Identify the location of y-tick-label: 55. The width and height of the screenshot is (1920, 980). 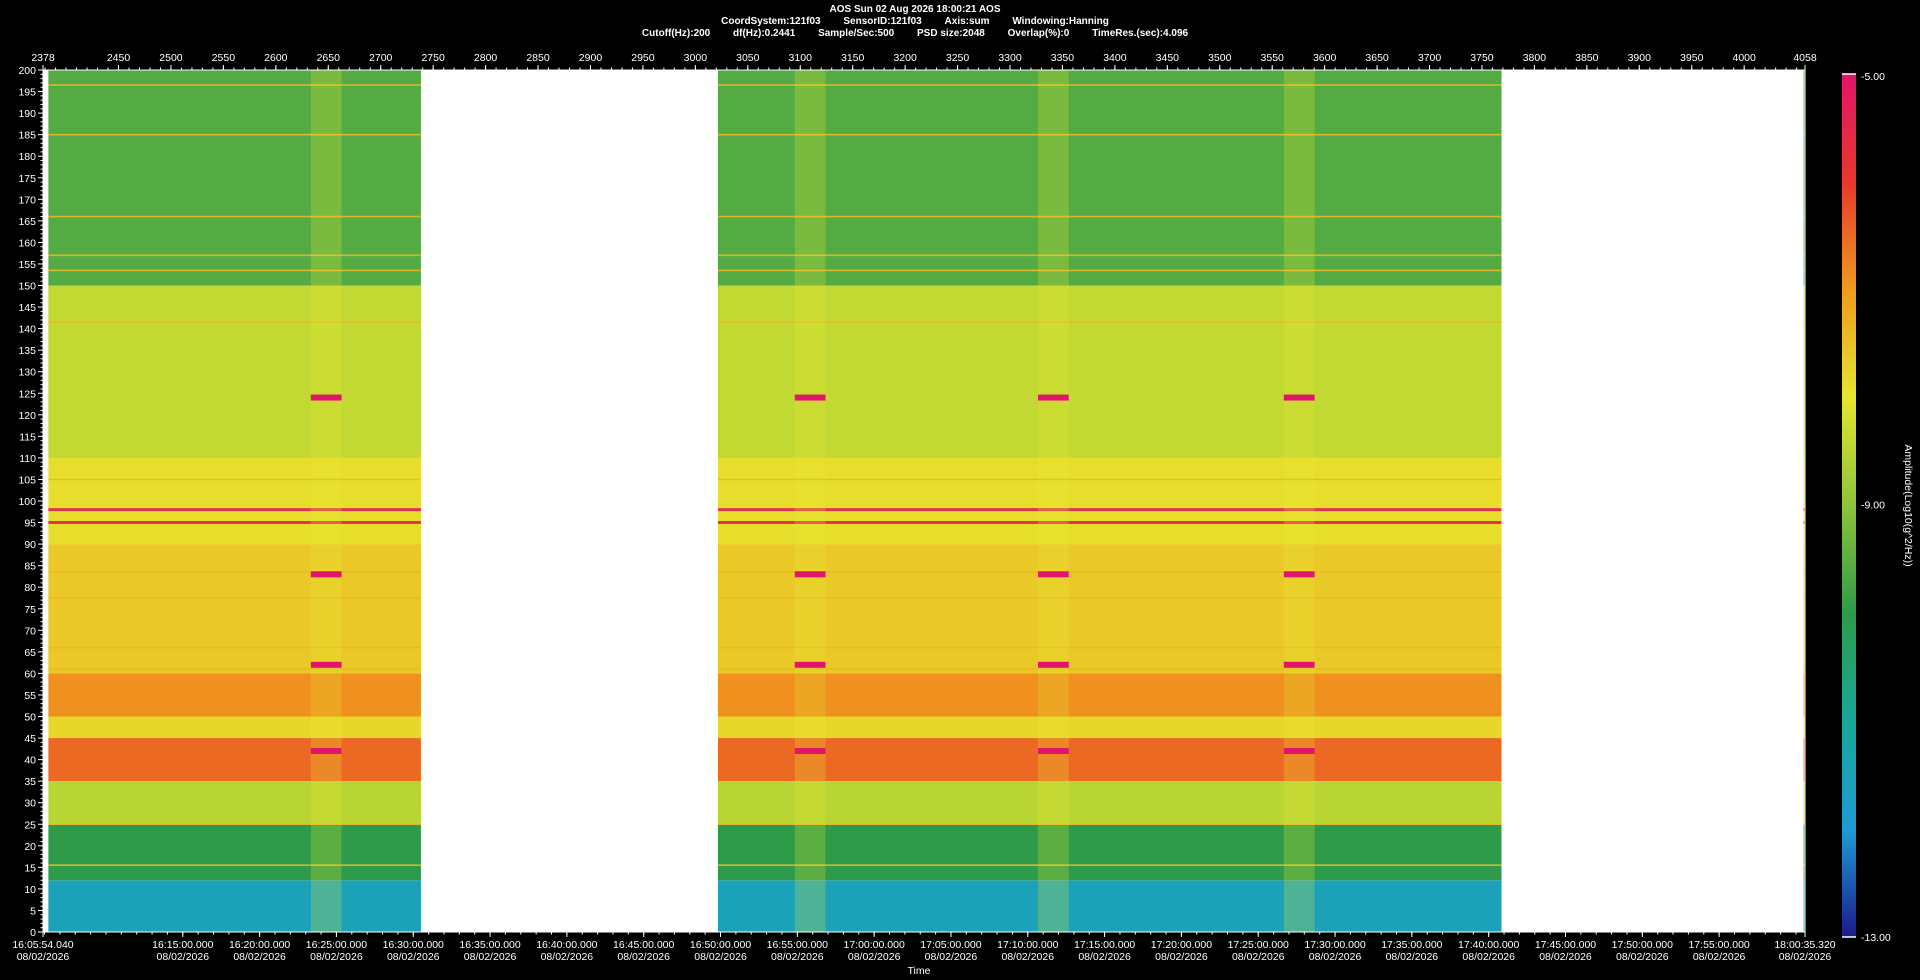
(30, 696).